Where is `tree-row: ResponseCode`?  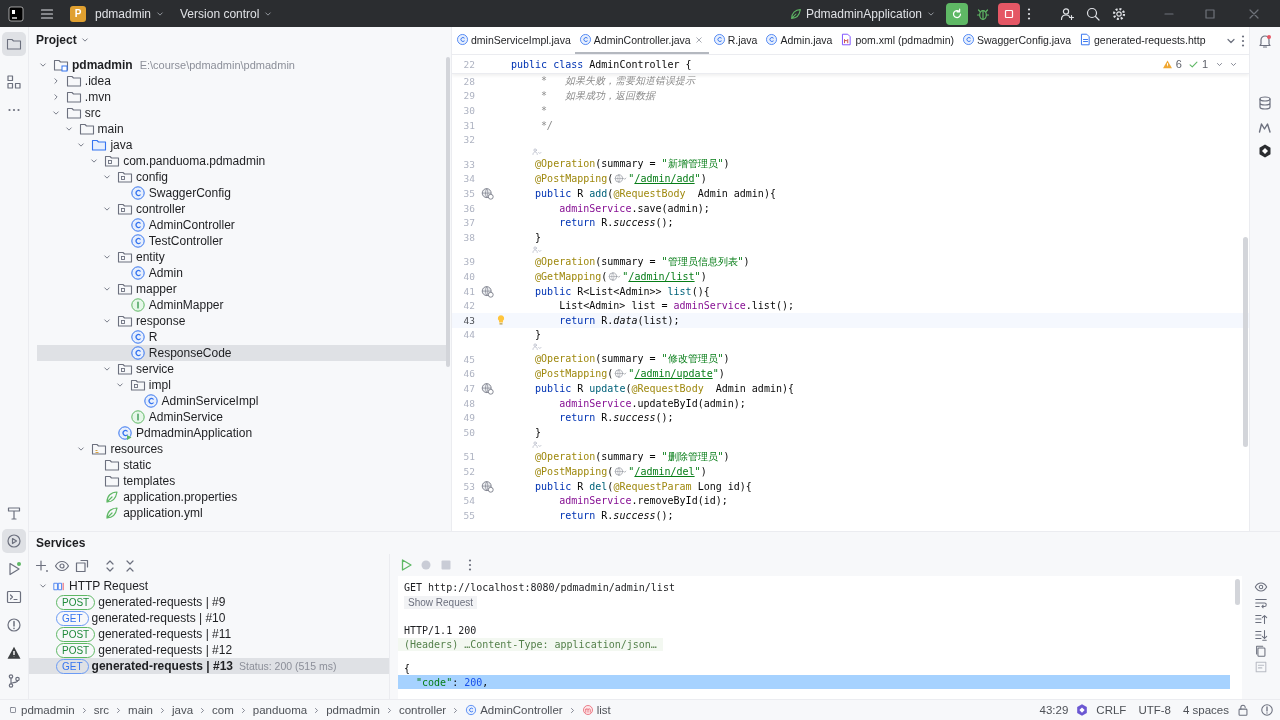
tree-row: ResponseCode is located at coordinates (241, 353).